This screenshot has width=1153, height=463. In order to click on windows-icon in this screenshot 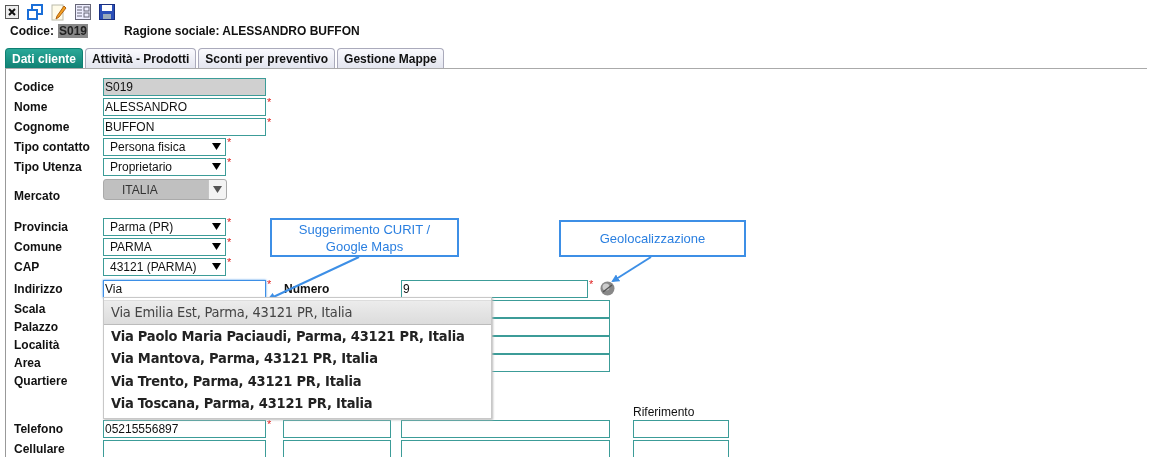, I will do `click(35, 12)`.